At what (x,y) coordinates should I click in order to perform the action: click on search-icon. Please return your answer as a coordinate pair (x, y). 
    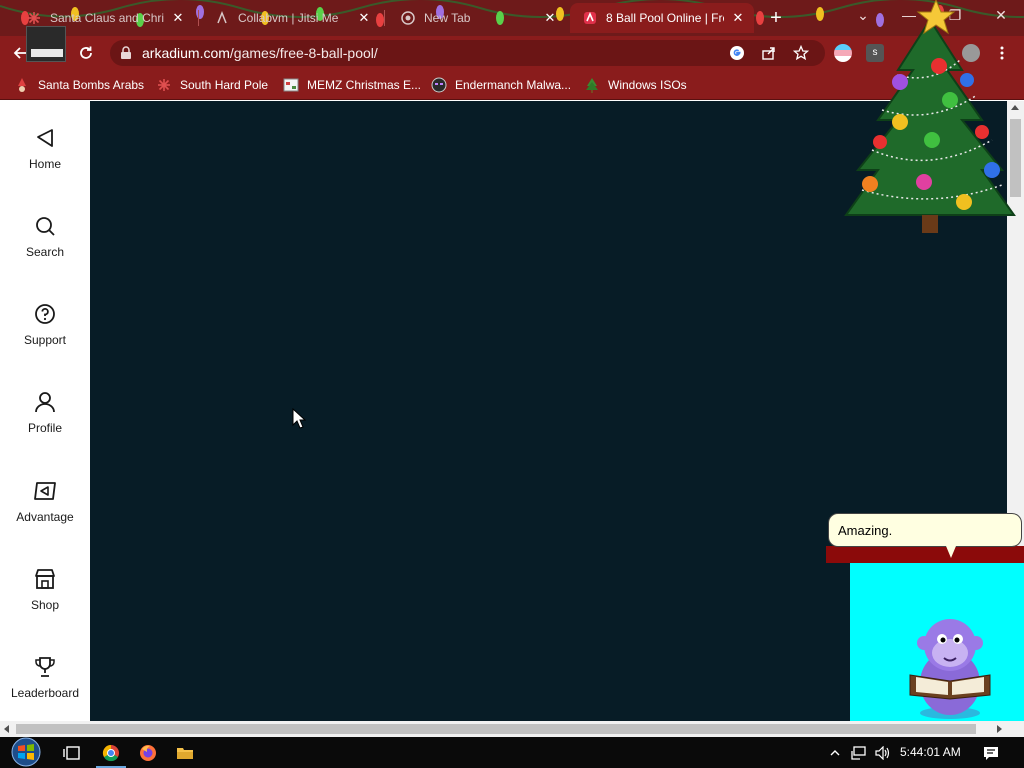
    Looking at the image, I should click on (45, 226).